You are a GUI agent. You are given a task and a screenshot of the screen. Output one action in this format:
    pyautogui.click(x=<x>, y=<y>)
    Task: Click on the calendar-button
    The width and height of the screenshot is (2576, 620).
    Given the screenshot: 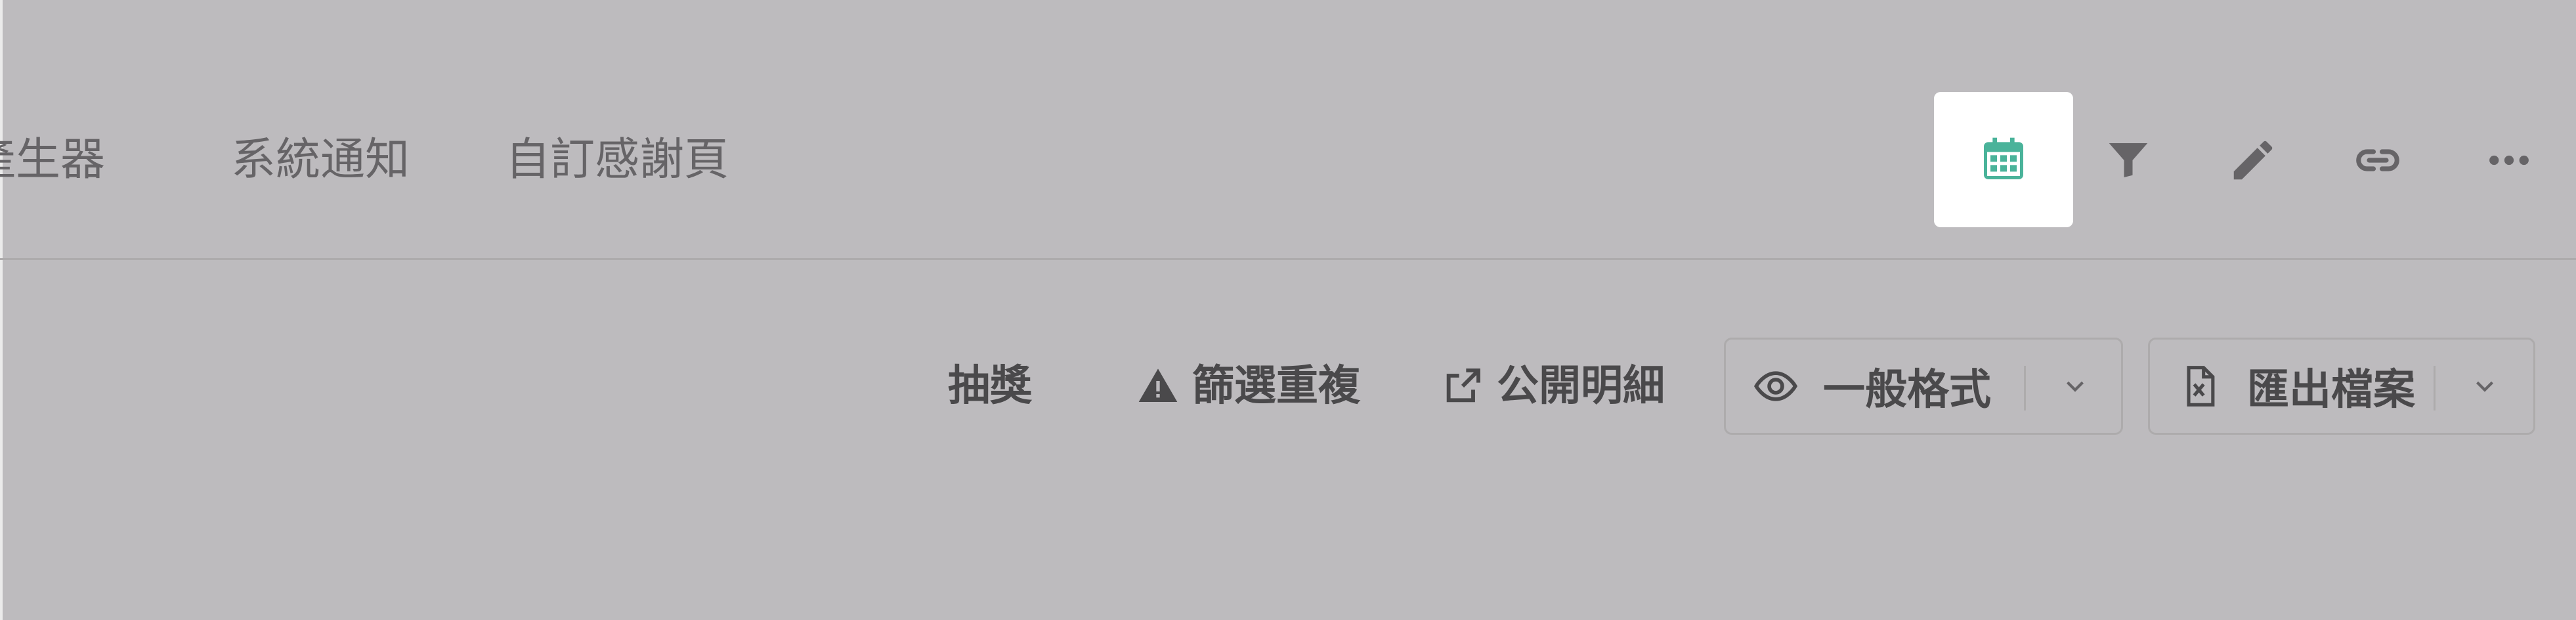 What is the action you would take?
    pyautogui.click(x=2004, y=159)
    